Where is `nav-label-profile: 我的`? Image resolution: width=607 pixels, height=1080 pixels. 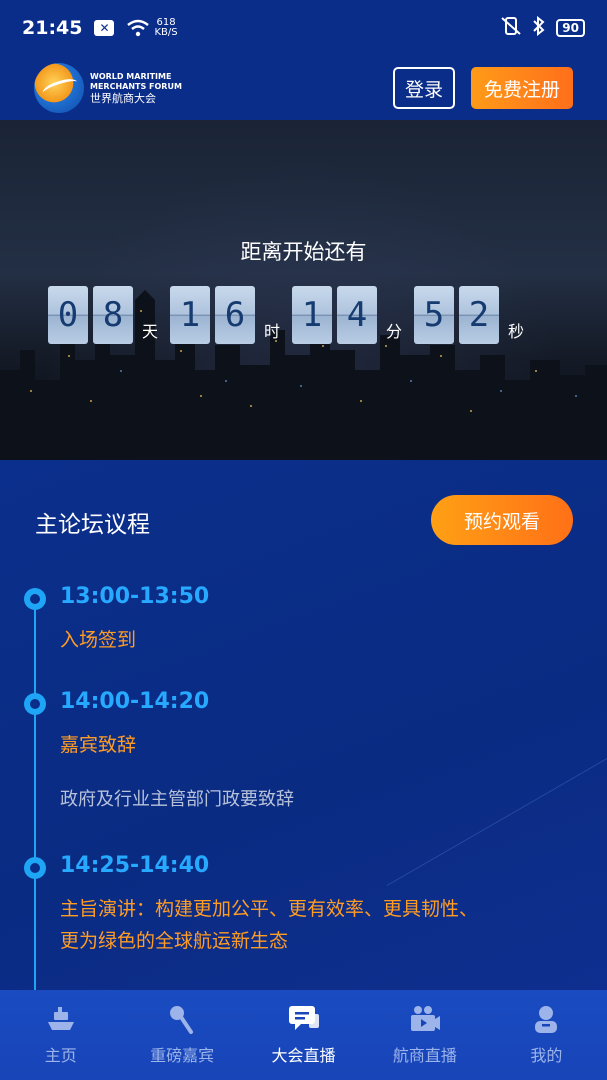
nav-label-profile: 我的 is located at coordinates (546, 1055).